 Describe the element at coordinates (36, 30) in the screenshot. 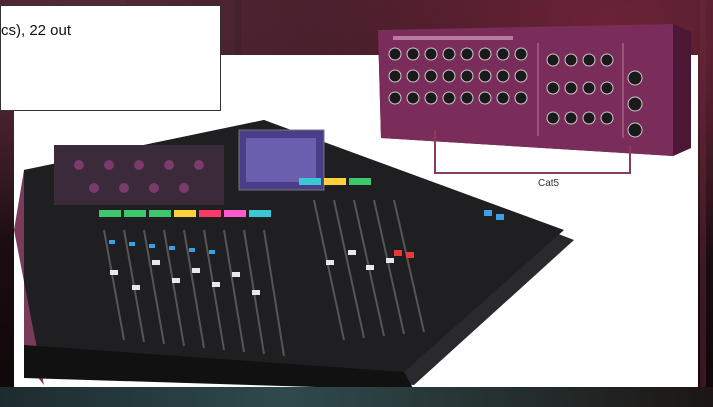

I see `tooltip-text: cs), 22 out` at that location.